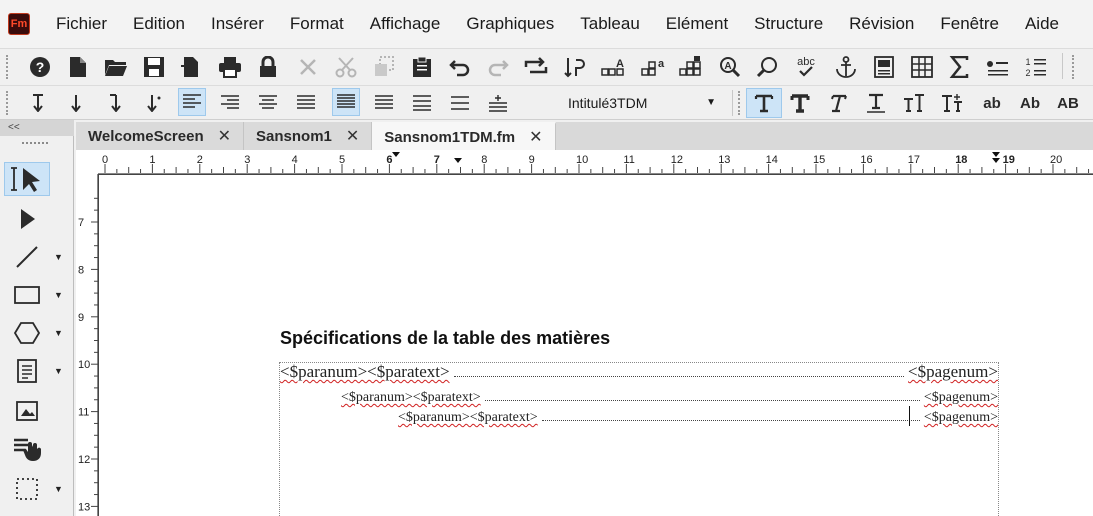 Image resolution: width=1093 pixels, height=516 pixels. I want to click on redo-icon, so click(498, 67).